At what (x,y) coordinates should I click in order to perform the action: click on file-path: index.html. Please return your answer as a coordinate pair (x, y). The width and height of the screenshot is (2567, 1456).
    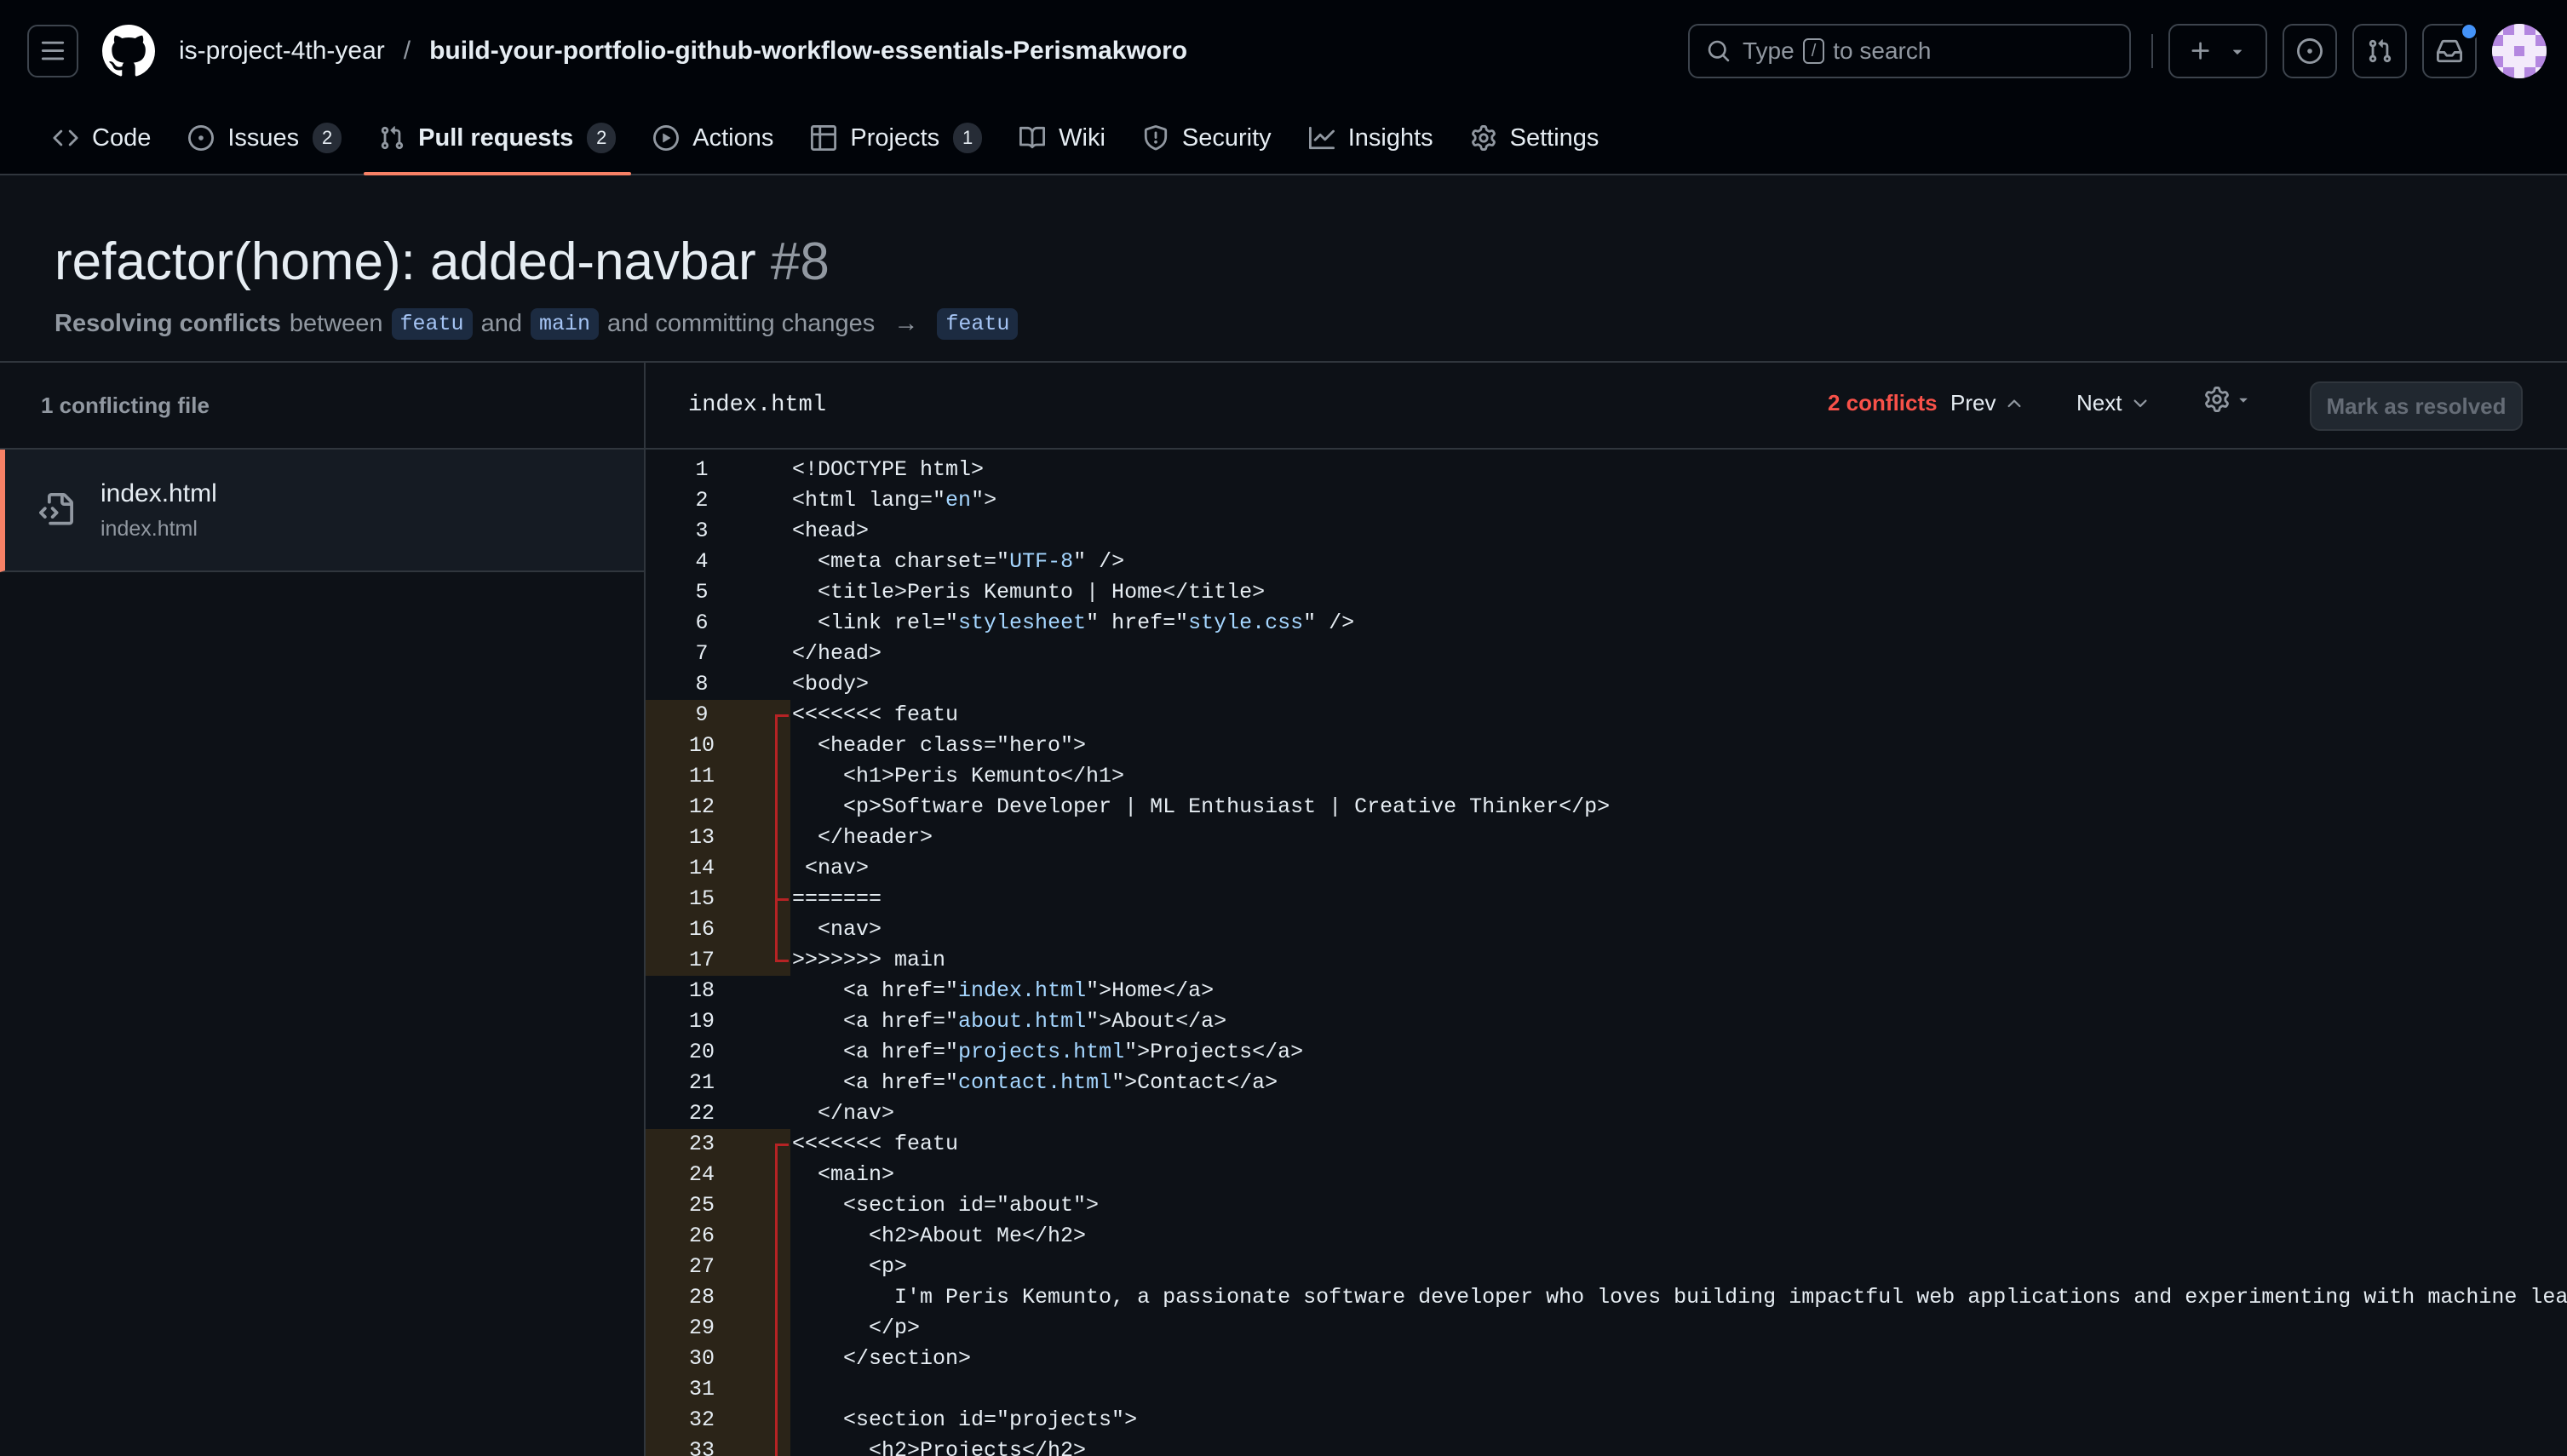
    Looking at the image, I should click on (149, 528).